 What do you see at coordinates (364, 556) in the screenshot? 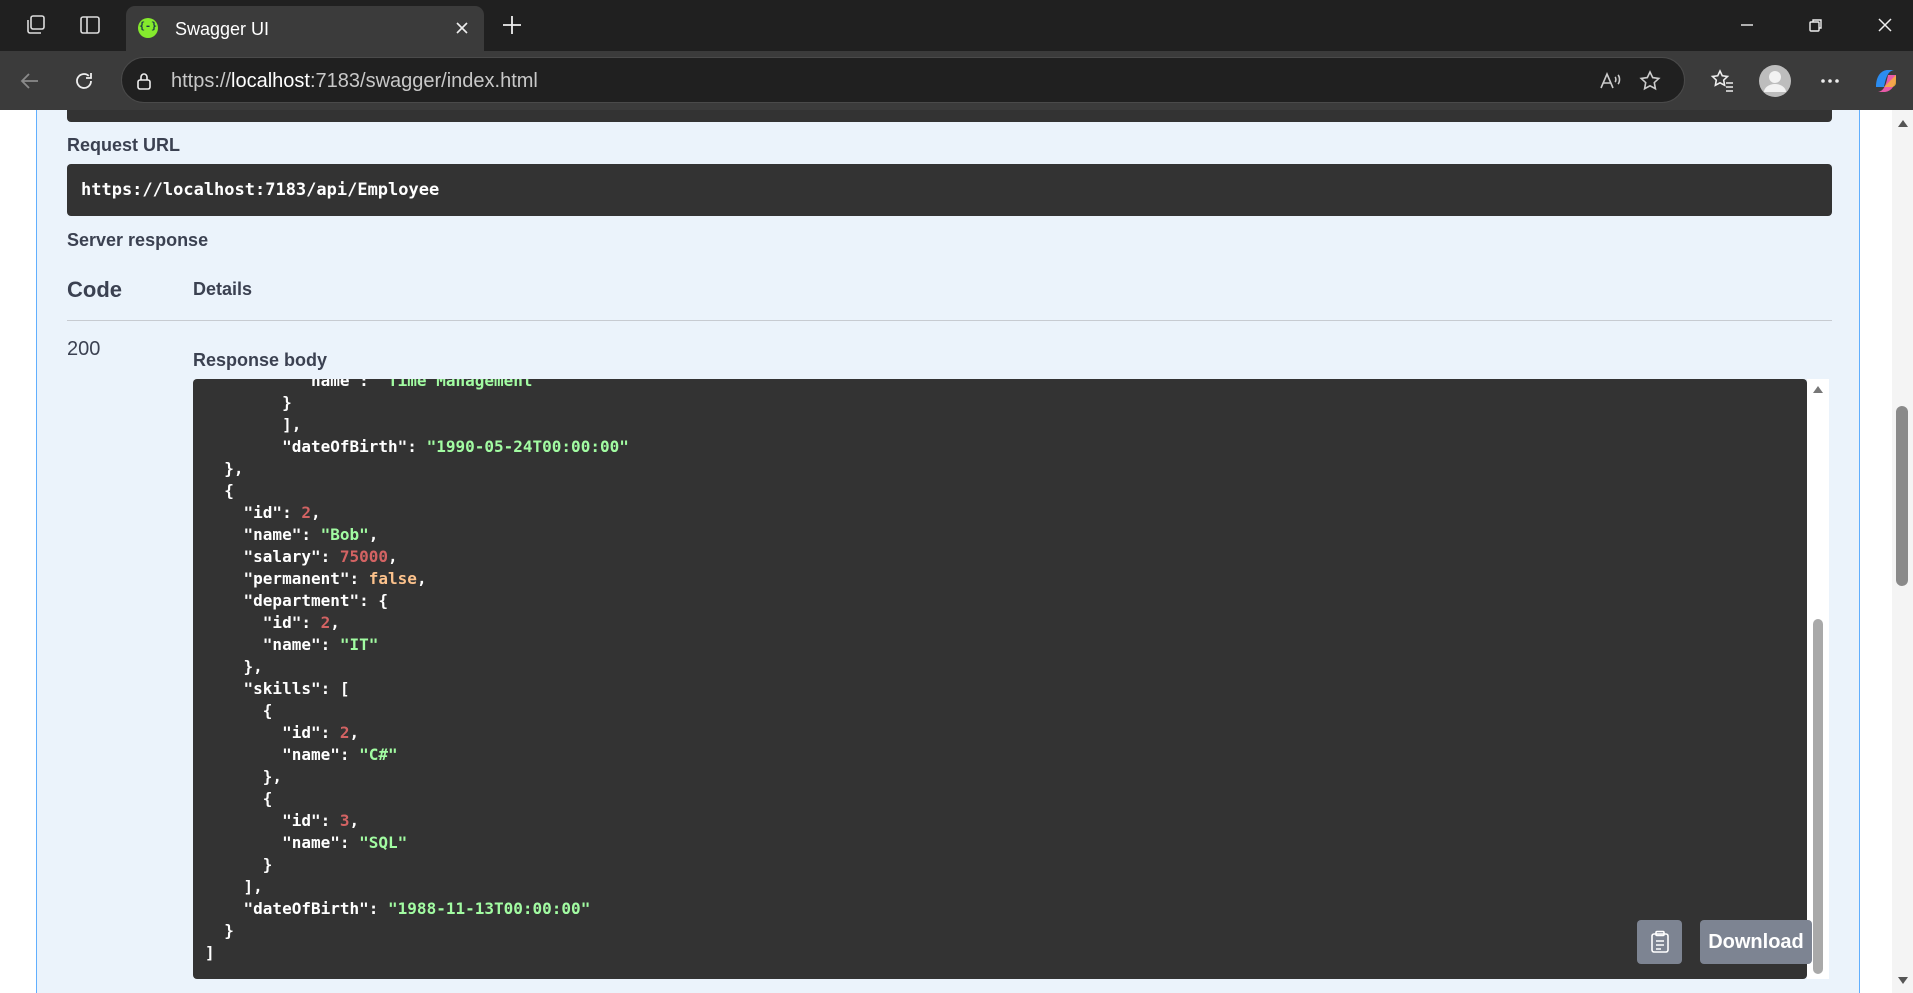
I see `json-token: 75000` at bounding box center [364, 556].